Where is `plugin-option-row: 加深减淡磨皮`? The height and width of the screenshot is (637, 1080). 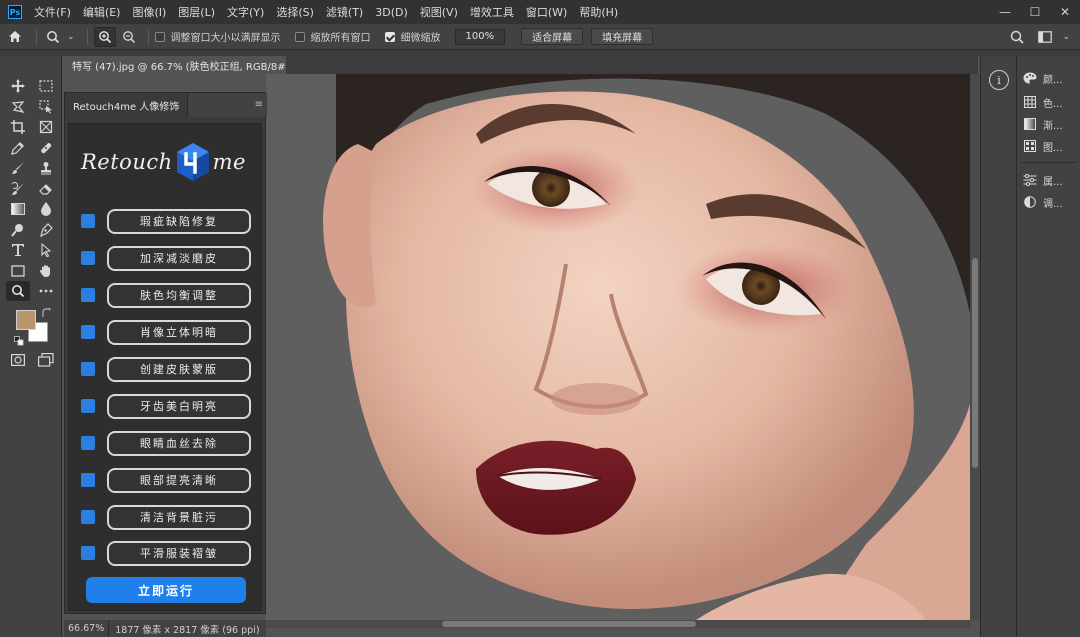
plugin-option-row: 加深减淡磨皮 is located at coordinates (166, 258).